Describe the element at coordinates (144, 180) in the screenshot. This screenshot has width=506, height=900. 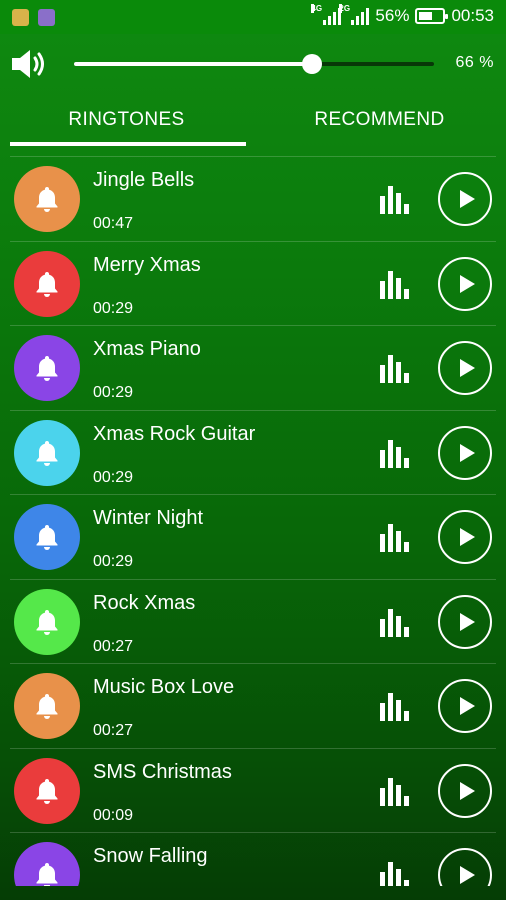
I see `ringtone-title: Jingle Bells` at that location.